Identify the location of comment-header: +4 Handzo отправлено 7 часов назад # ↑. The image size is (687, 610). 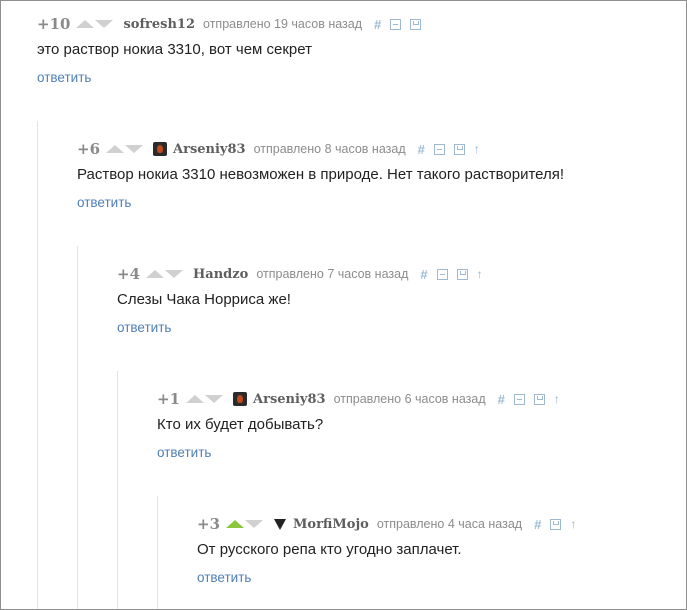
(401, 274).